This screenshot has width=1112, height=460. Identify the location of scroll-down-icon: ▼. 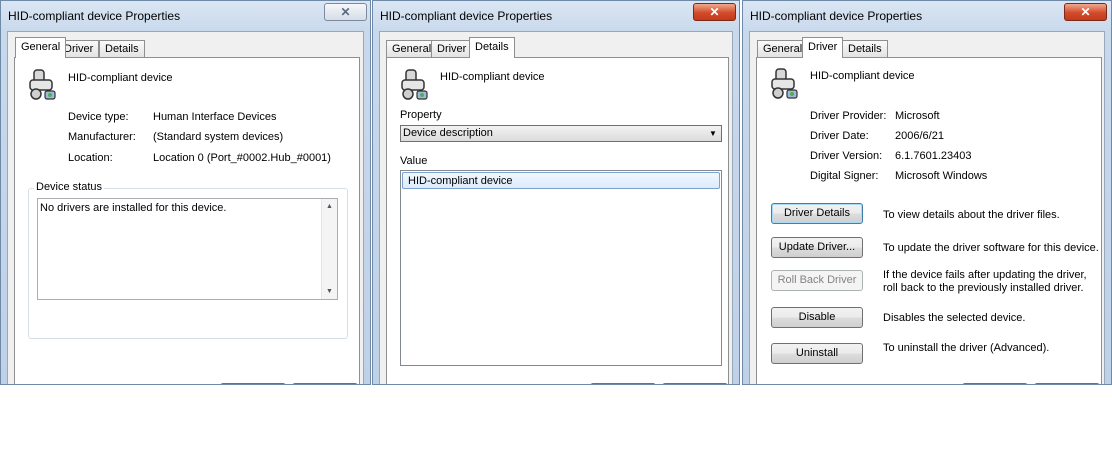
(329, 291).